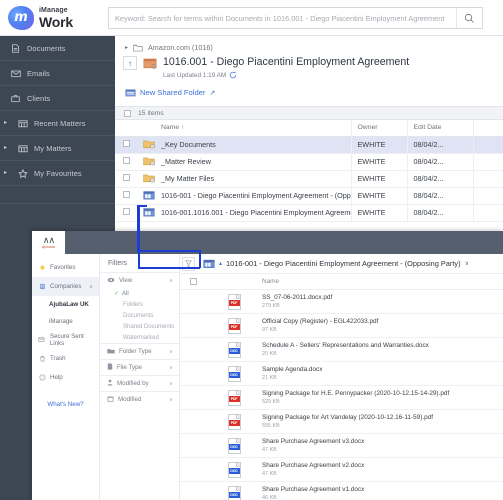 The height and width of the screenshot is (500, 503). What do you see at coordinates (341, 470) in the screenshot?
I see `file-list-item: DOC Share Purchase Agreement v2.docx 47 KB` at bounding box center [341, 470].